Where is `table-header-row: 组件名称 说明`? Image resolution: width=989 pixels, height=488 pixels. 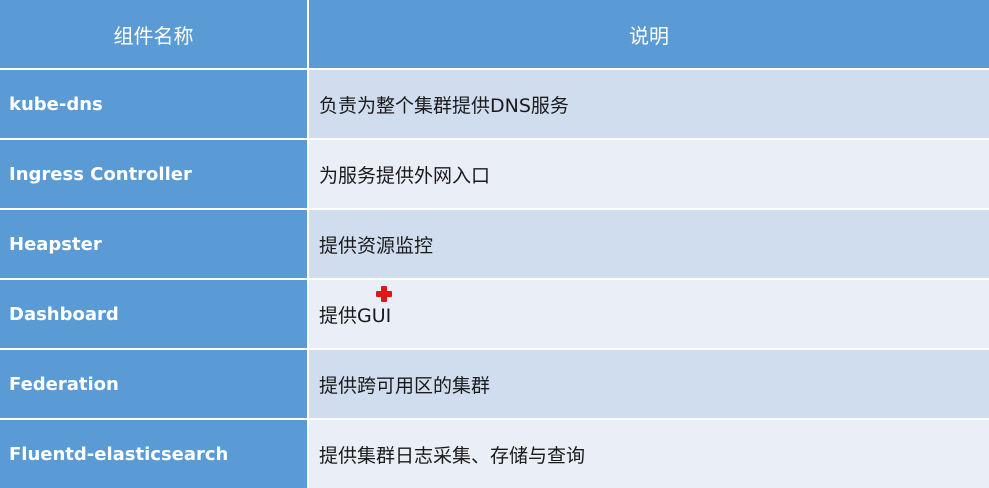
table-header-row: 组件名称 说明 is located at coordinates (494, 34).